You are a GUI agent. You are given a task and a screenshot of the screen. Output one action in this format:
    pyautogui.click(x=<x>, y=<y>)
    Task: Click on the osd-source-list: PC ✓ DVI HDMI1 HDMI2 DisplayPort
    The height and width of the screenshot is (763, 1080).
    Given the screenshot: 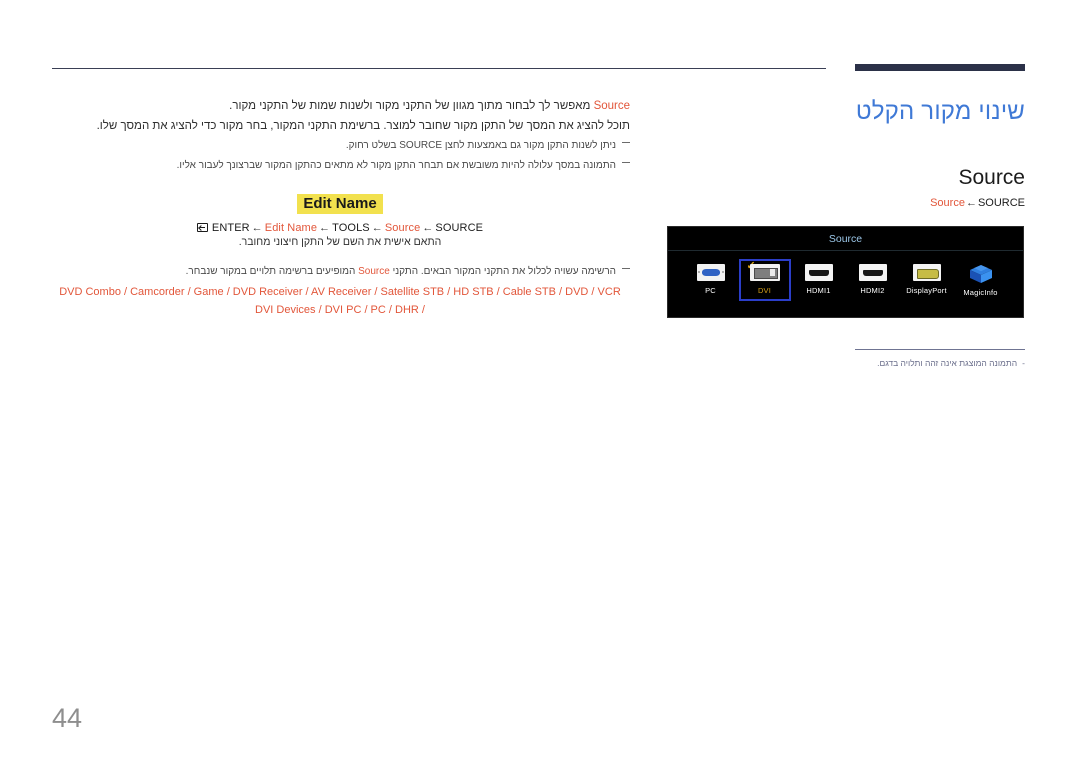 What is the action you would take?
    pyautogui.click(x=845, y=277)
    